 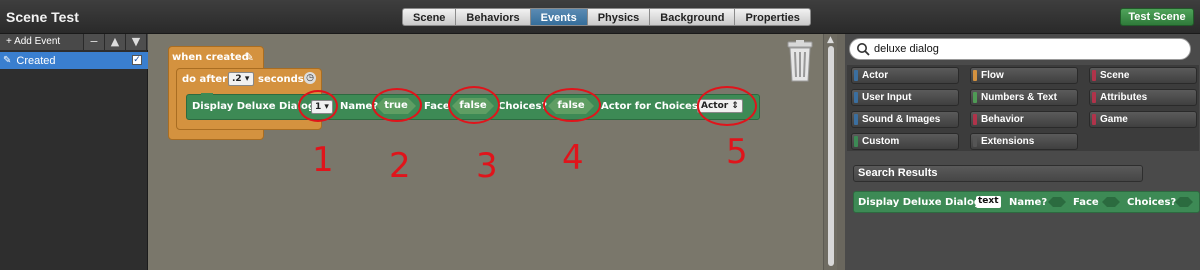 What do you see at coordinates (863, 49) in the screenshot?
I see `search-icon` at bounding box center [863, 49].